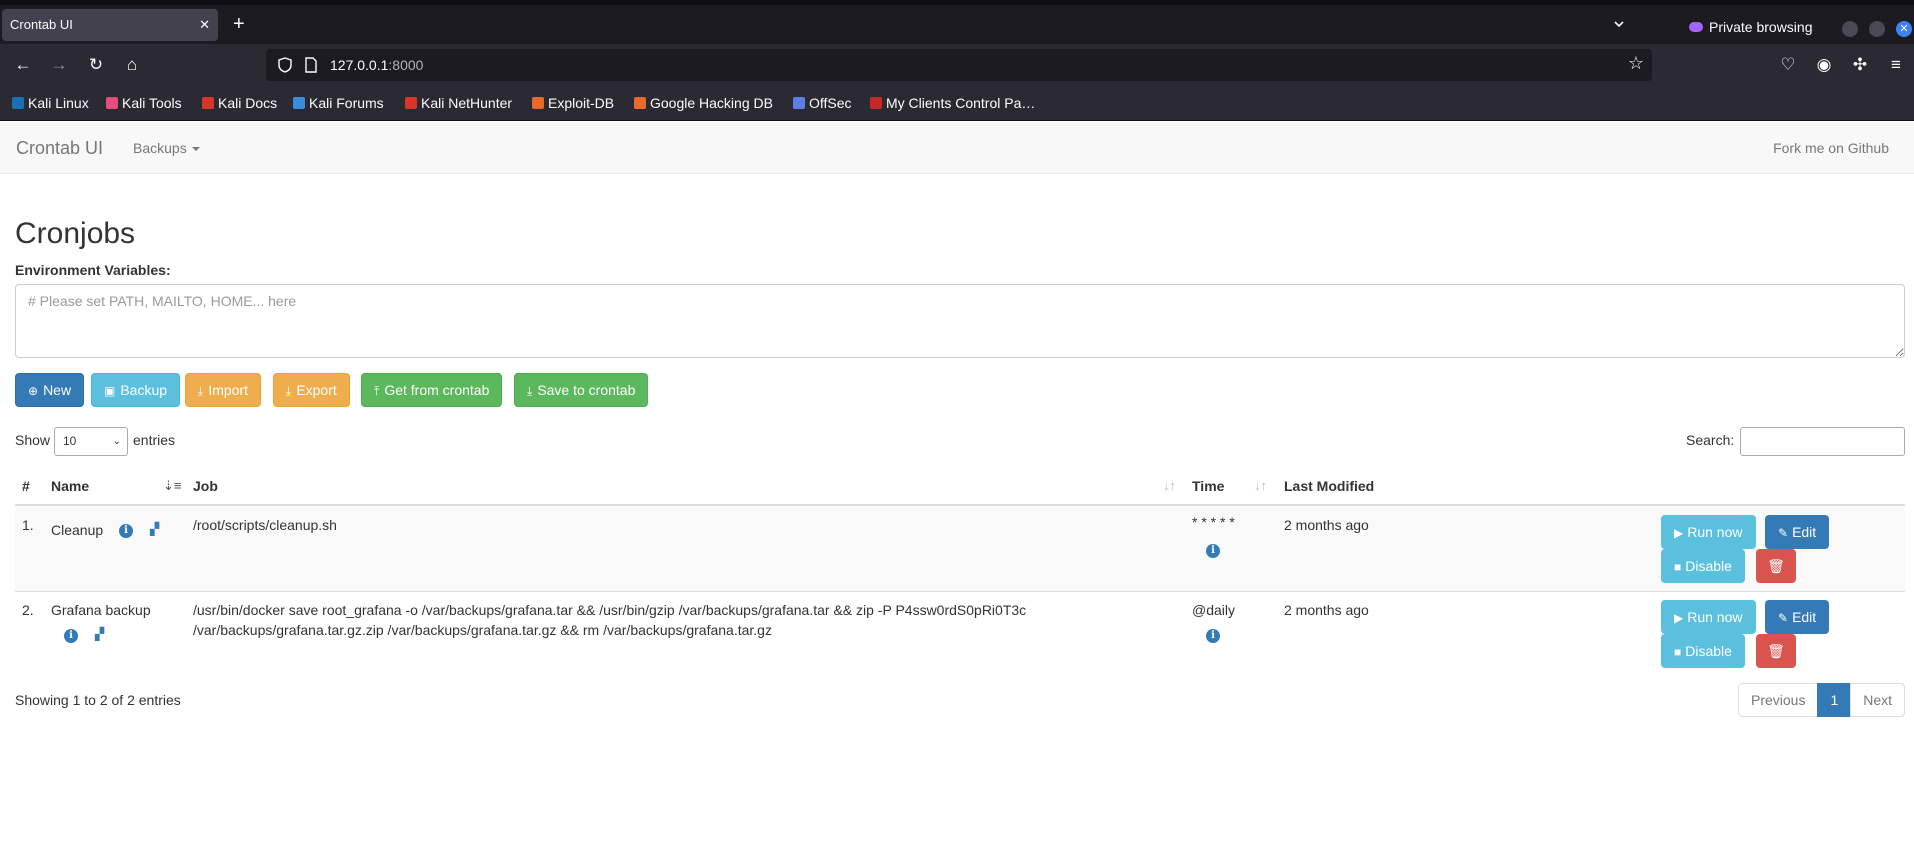 The height and width of the screenshot is (868, 1914). Describe the element at coordinates (1208, 486) in the screenshot. I see `col-time-header: Time` at that location.